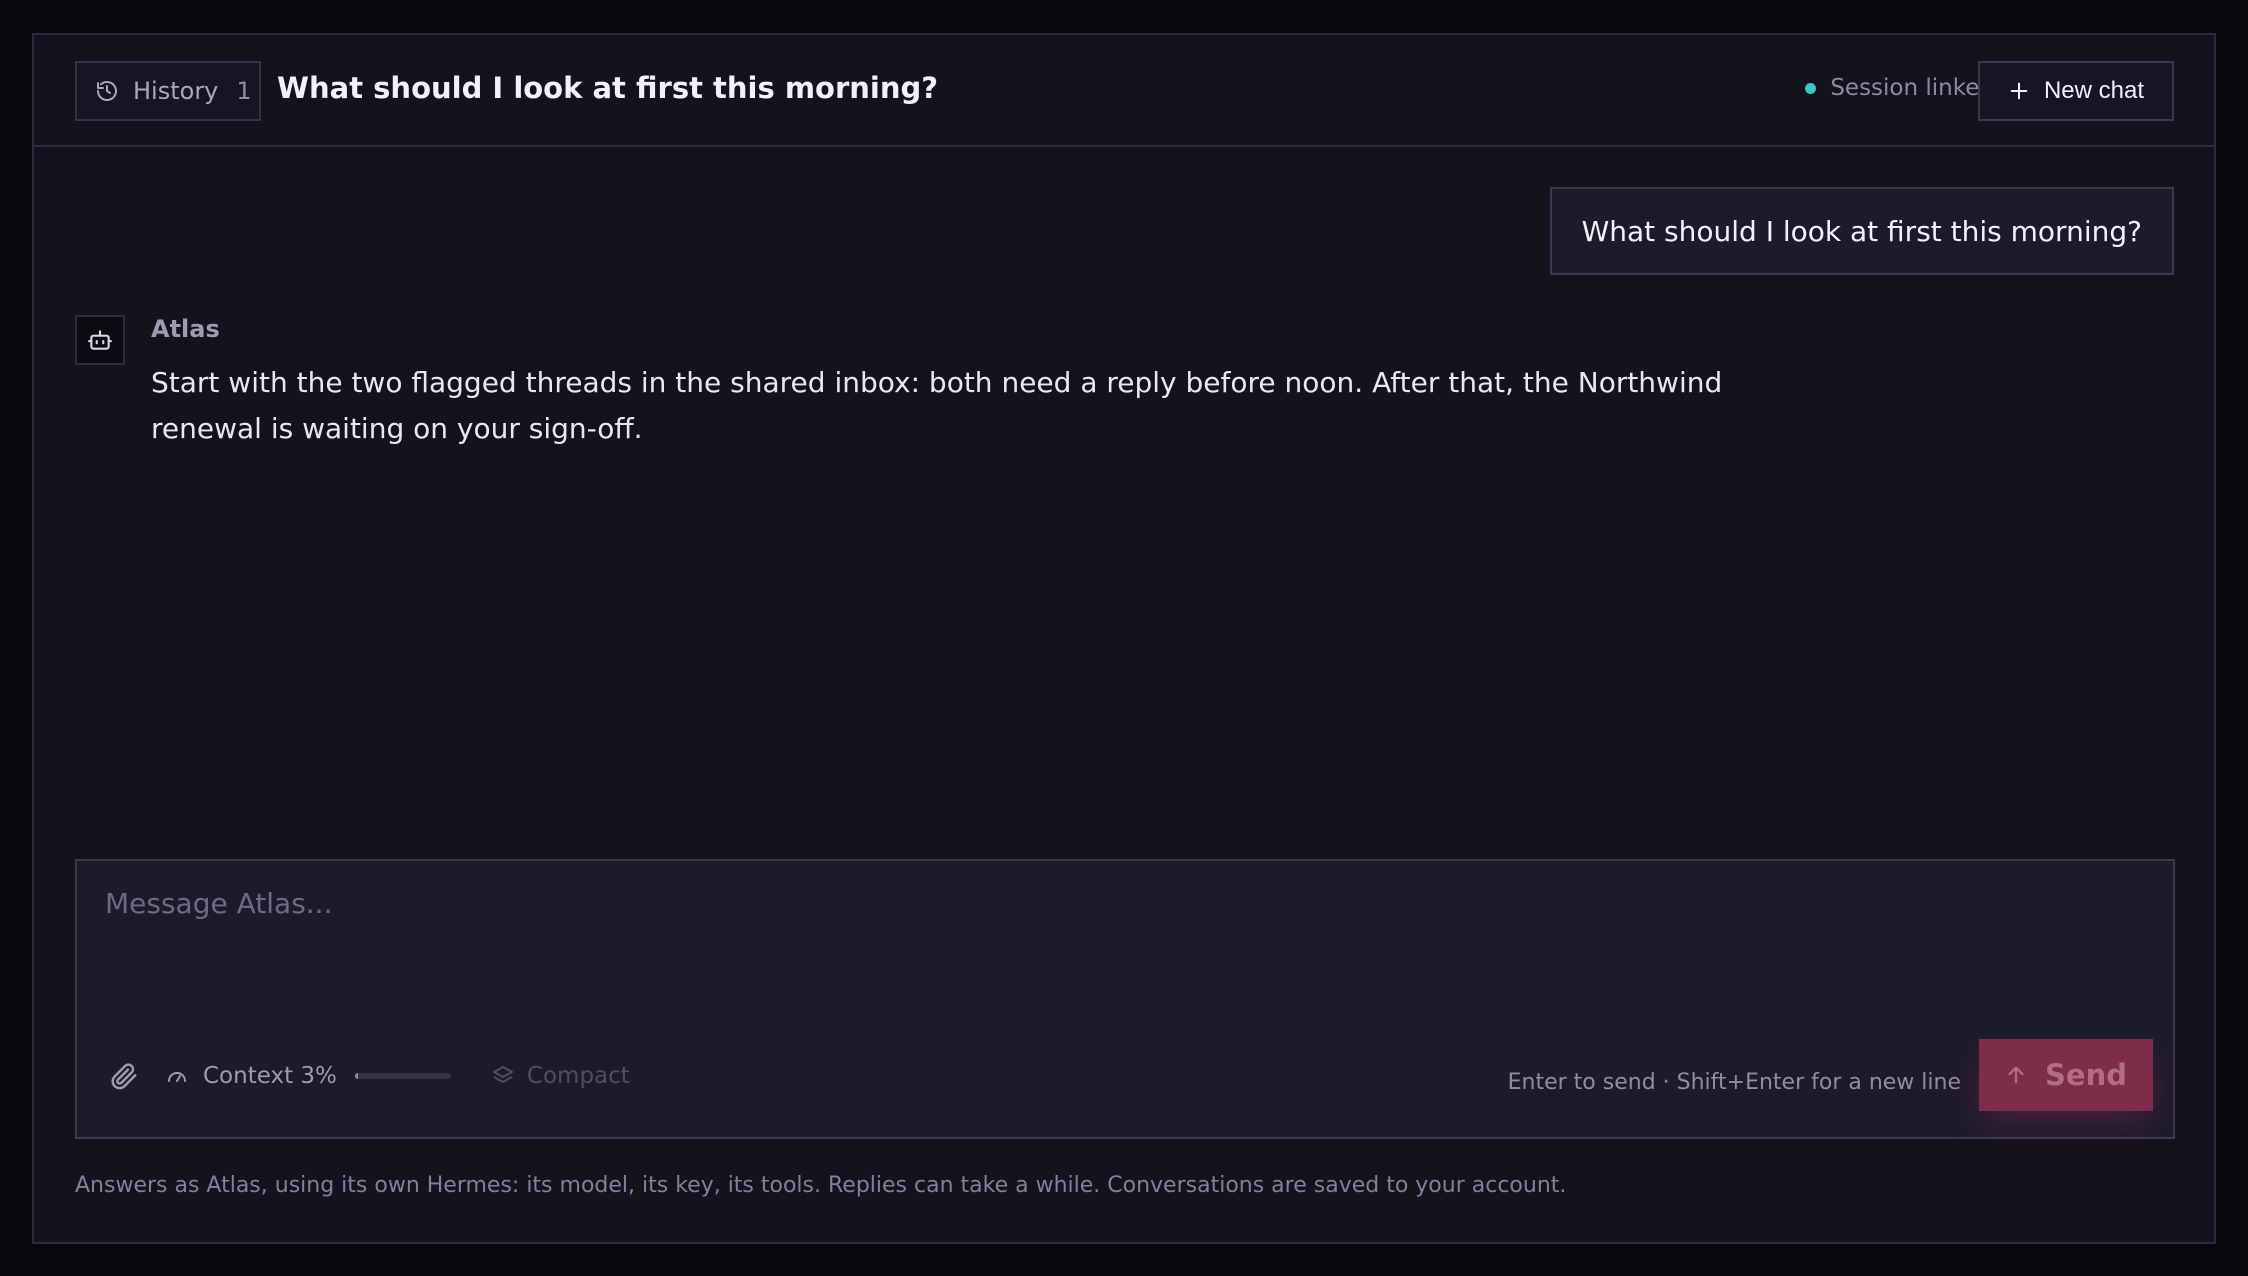  I want to click on send-label: Send, so click(2086, 1075).